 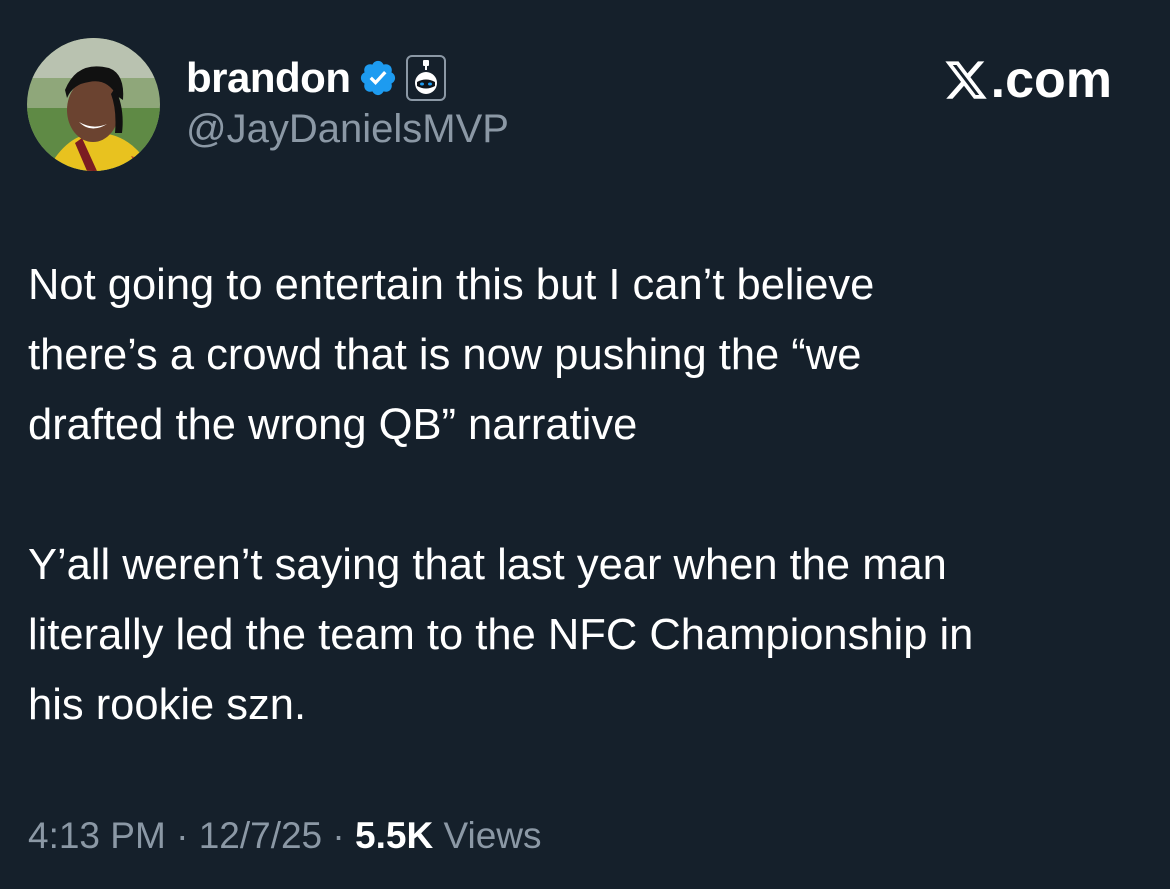 I want to click on author-name-row: brandon, so click(x=316, y=78).